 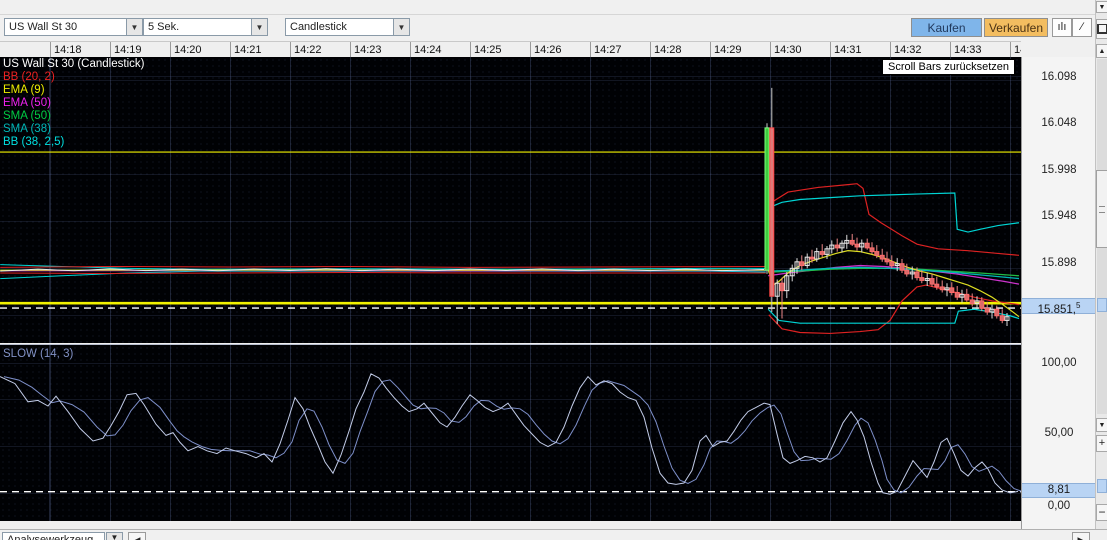 What do you see at coordinates (949, 67) in the screenshot?
I see `reset-scrollbars-tooltip: Scroll Bars zurücksetzen` at bounding box center [949, 67].